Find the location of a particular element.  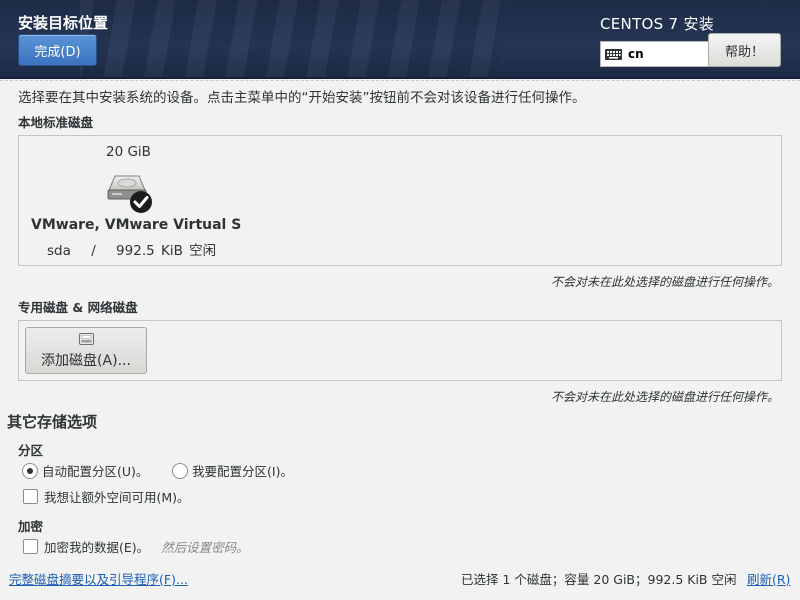

disk-size: 20 GiB is located at coordinates (128, 152).